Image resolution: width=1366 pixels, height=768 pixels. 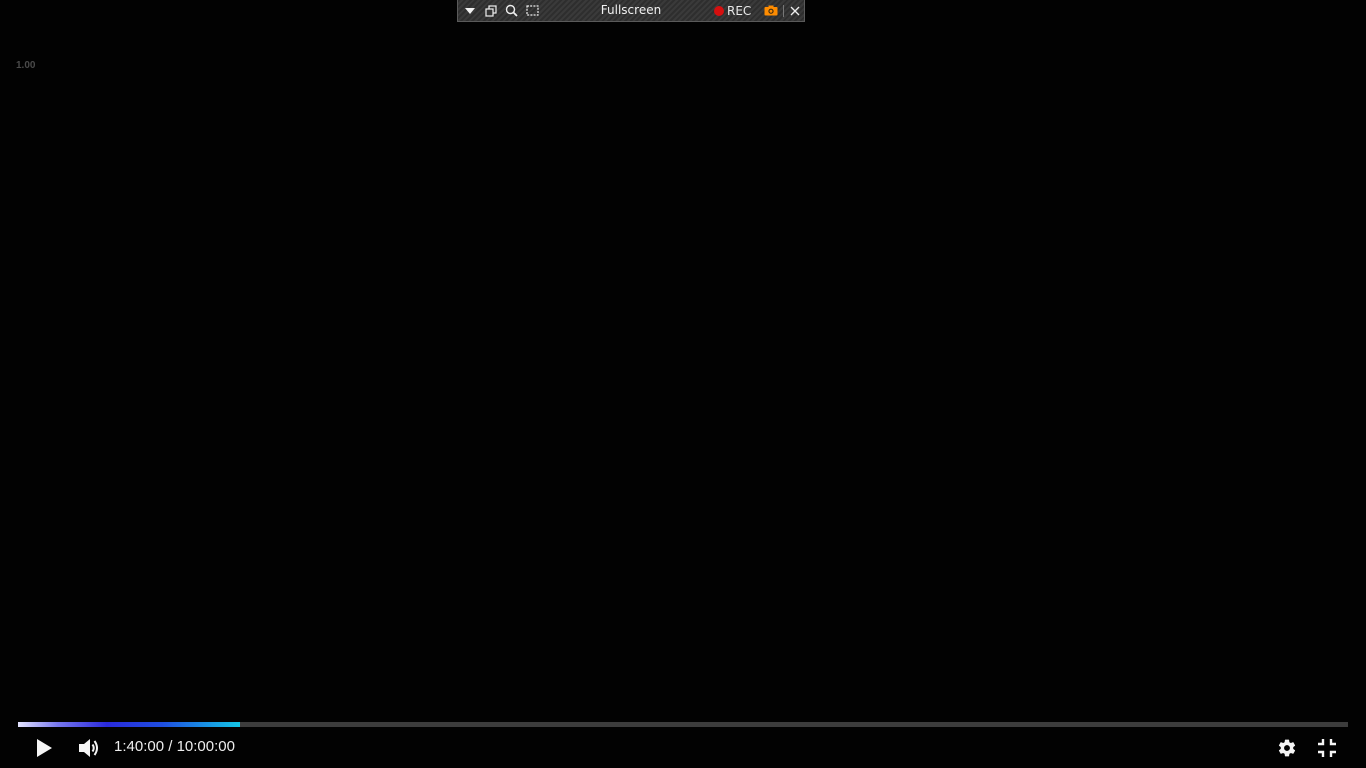 I want to click on zoom-button, so click(x=511, y=10).